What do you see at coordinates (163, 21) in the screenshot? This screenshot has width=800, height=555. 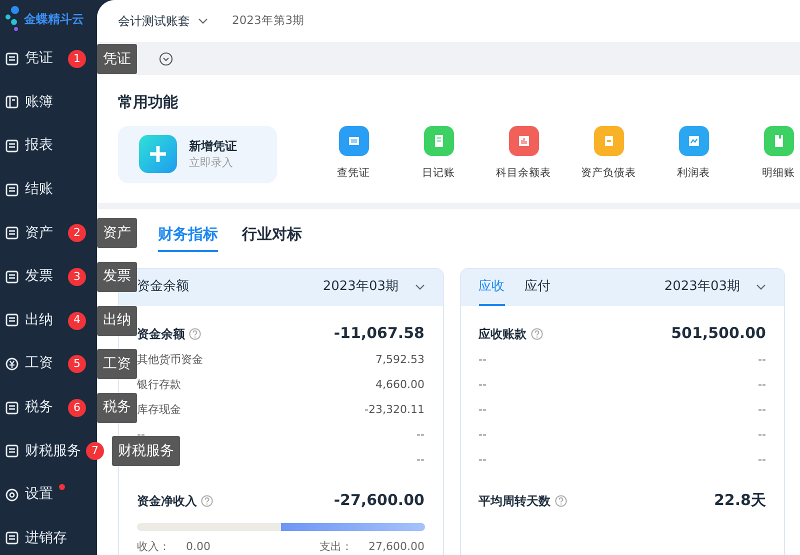 I see `account-dropdown: 会计测试账套` at bounding box center [163, 21].